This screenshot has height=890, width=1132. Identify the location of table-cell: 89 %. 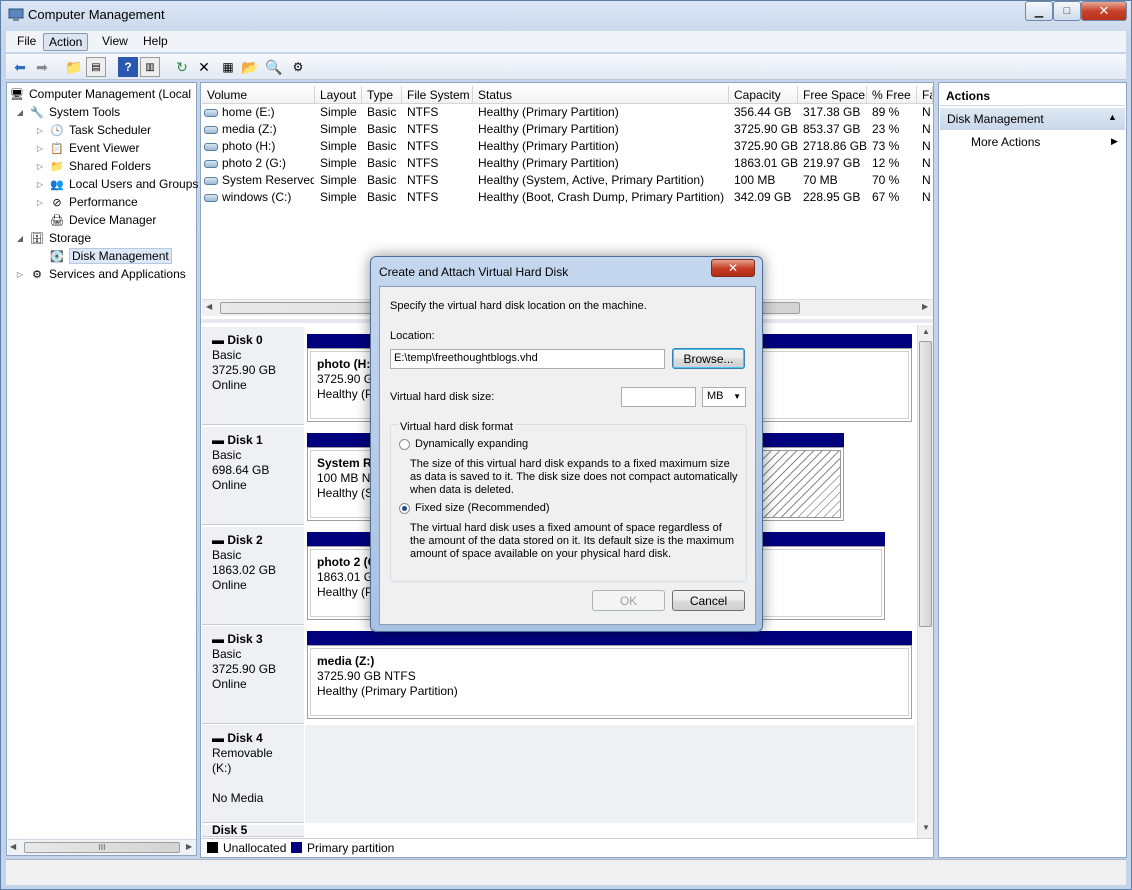
(895, 113).